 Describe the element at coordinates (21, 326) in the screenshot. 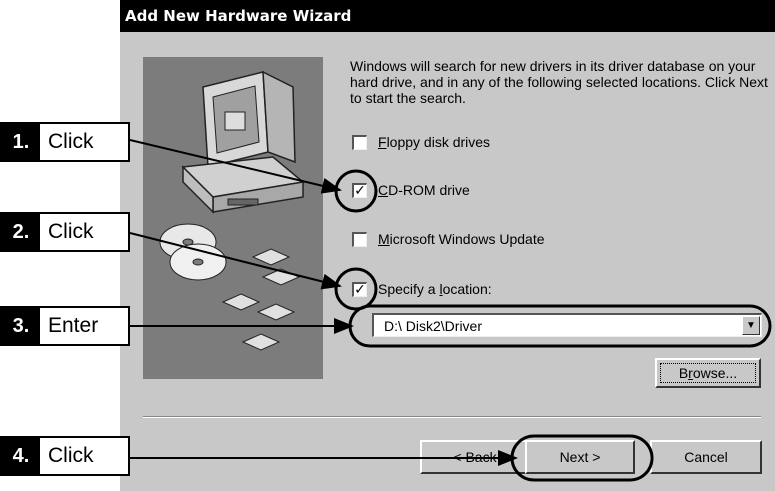

I see `callout-number: 3.` at that location.